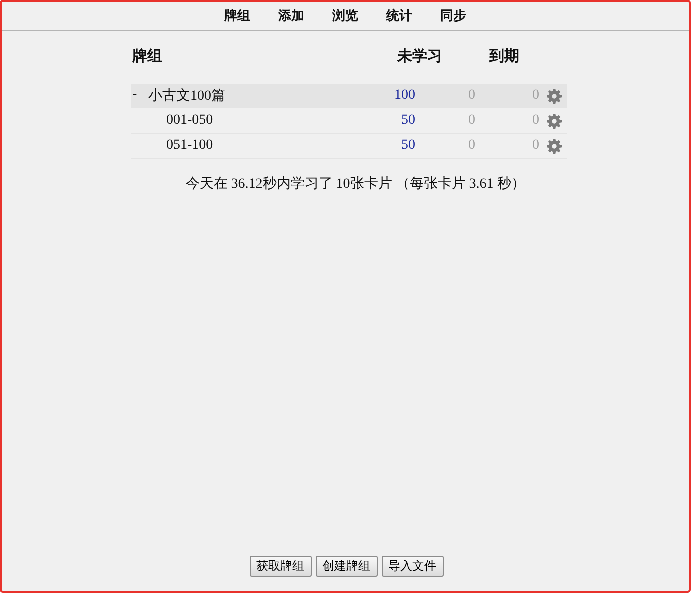 This screenshot has height=593, width=691. I want to click on collapse-toggle: -, so click(135, 96).